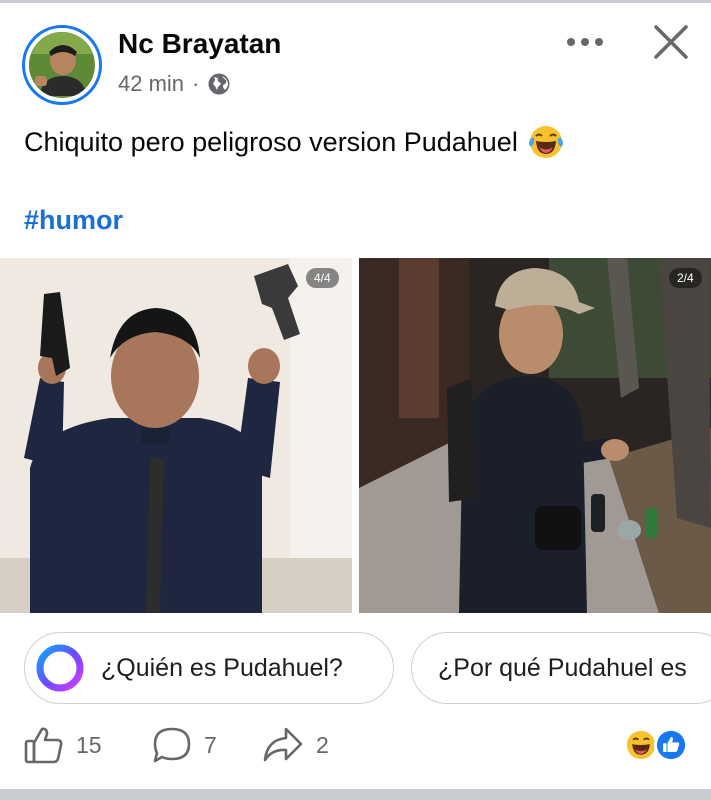 Image resolution: width=711 pixels, height=800 pixels. Describe the element at coordinates (671, 745) in the screenshot. I see `like-reaction-icon` at that location.